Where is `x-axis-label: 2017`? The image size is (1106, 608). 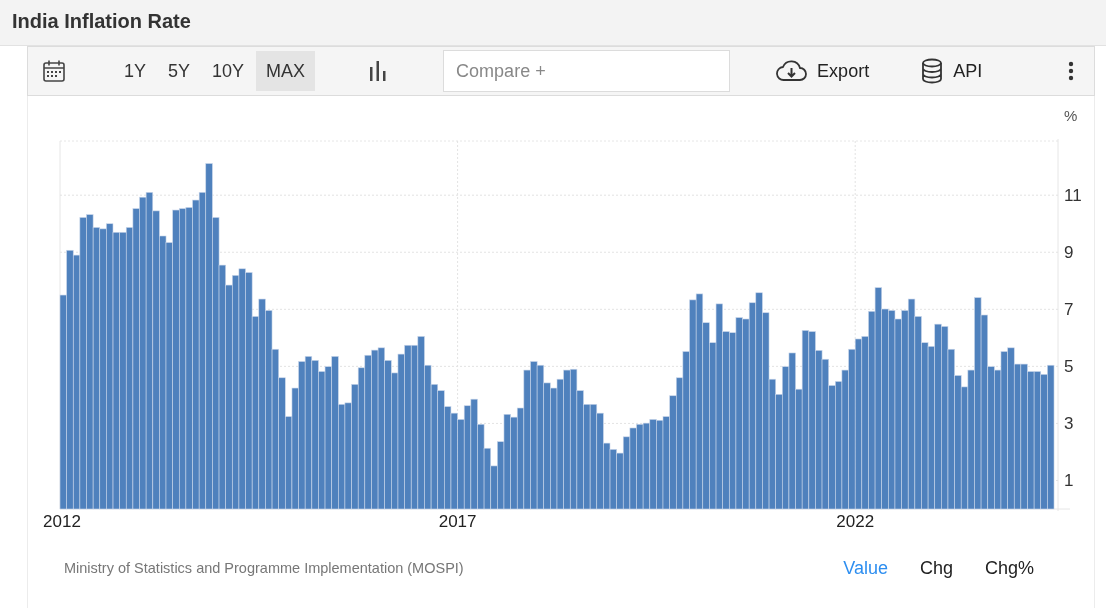
x-axis-label: 2017 is located at coordinates (457, 521).